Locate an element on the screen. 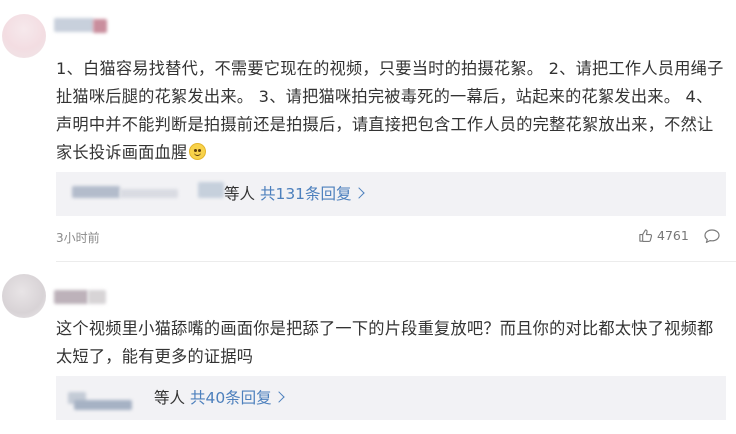  thumbs-up-icon is located at coordinates (646, 235).